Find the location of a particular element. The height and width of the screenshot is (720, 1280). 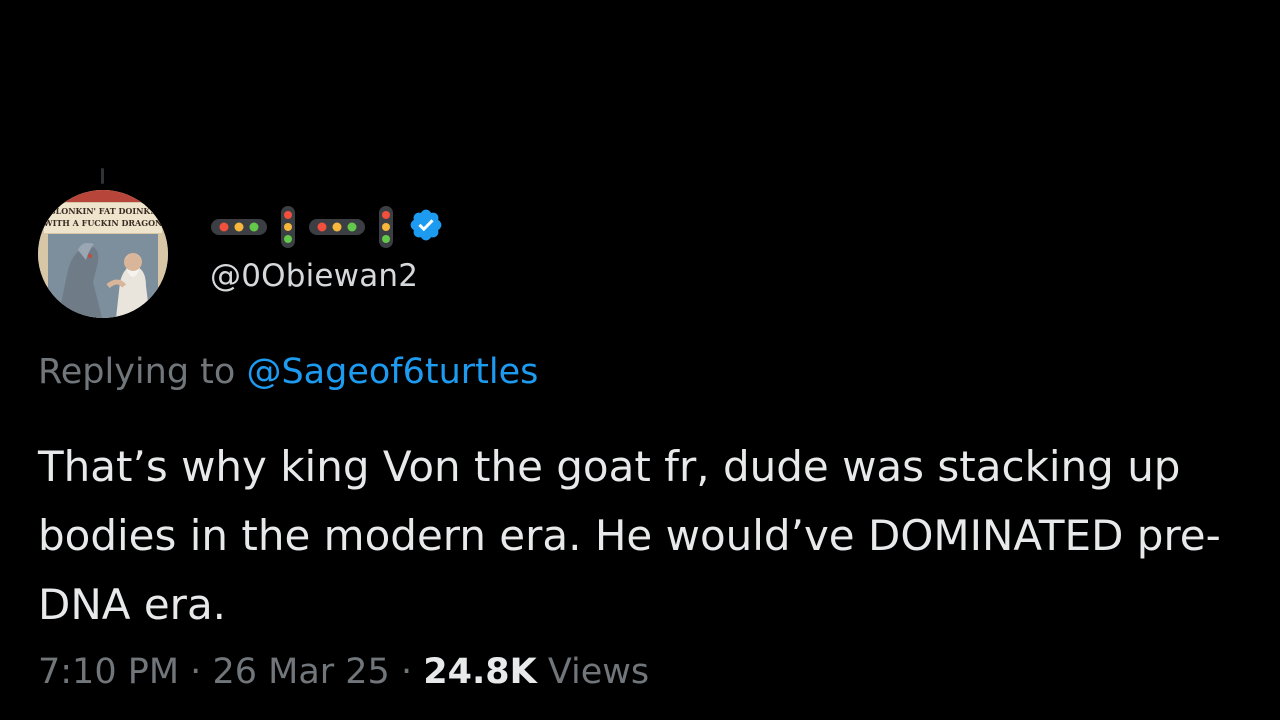

replying-to-line: Replying to @Sageof6turtles is located at coordinates (288, 372).